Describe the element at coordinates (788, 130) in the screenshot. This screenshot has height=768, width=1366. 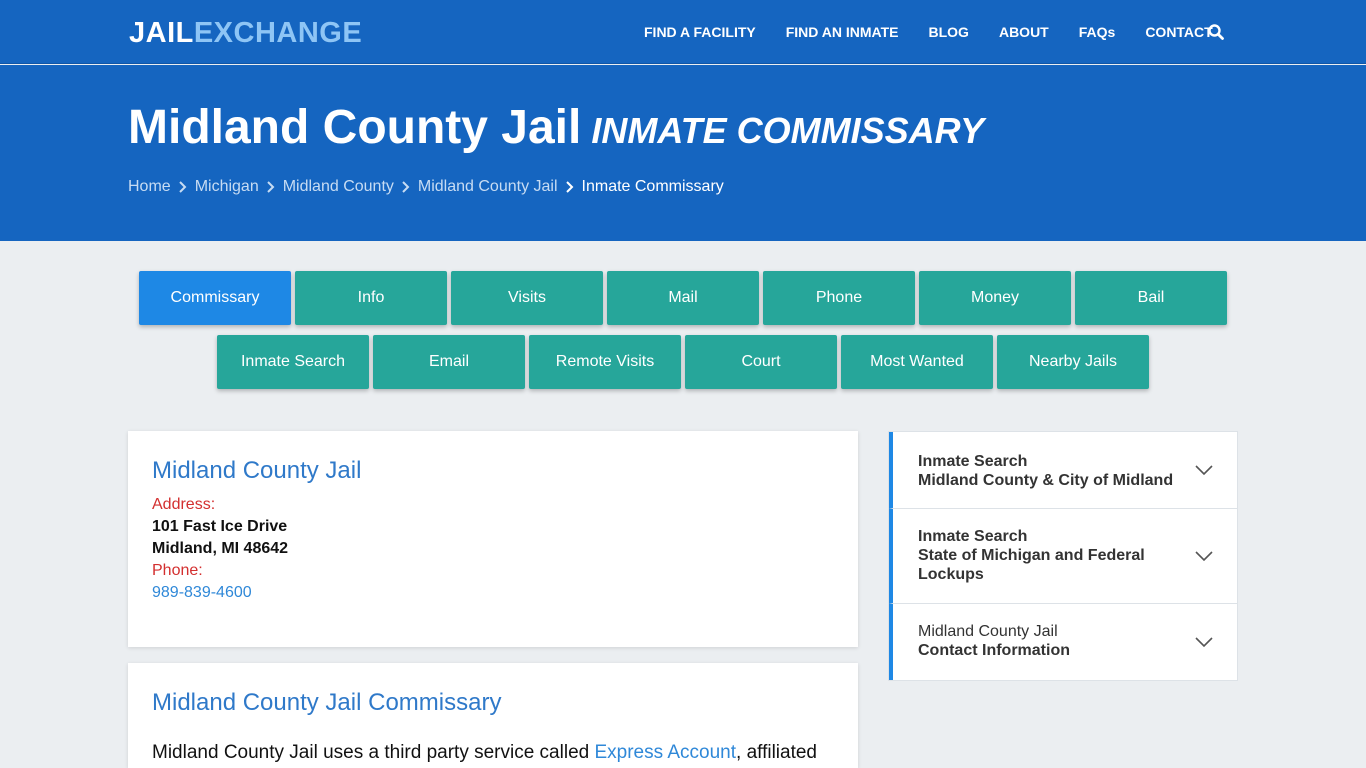
I see `page-title-subtitle: INMATE COMMISSARY` at that location.